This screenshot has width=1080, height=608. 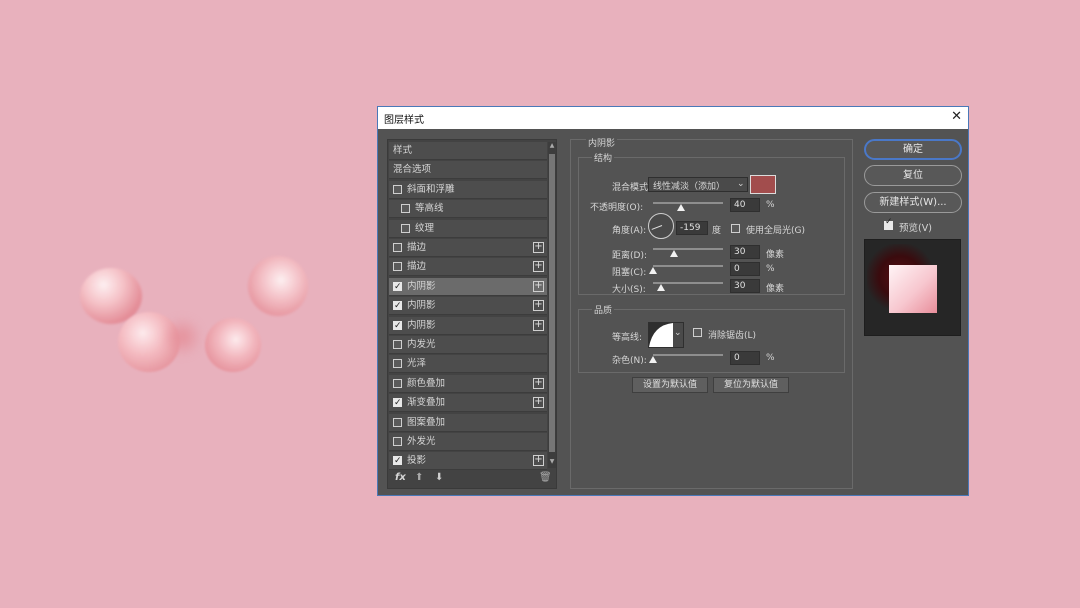 What do you see at coordinates (913, 149) in the screenshot?
I see `ok-button: 确定` at bounding box center [913, 149].